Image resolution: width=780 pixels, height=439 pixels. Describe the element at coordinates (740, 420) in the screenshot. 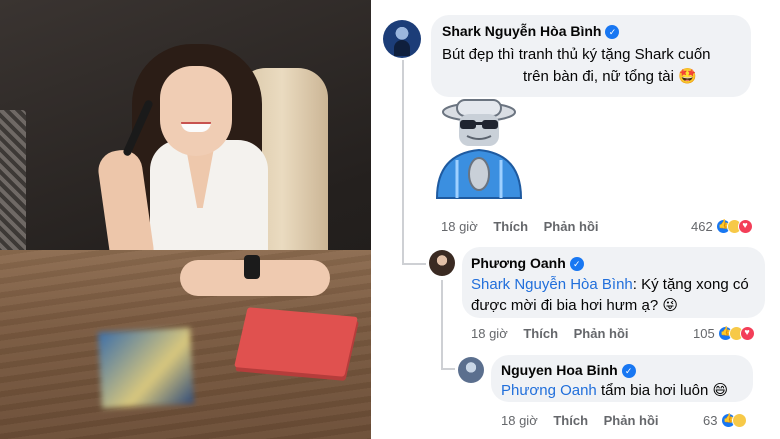

I see `haha-reaction-icon` at that location.